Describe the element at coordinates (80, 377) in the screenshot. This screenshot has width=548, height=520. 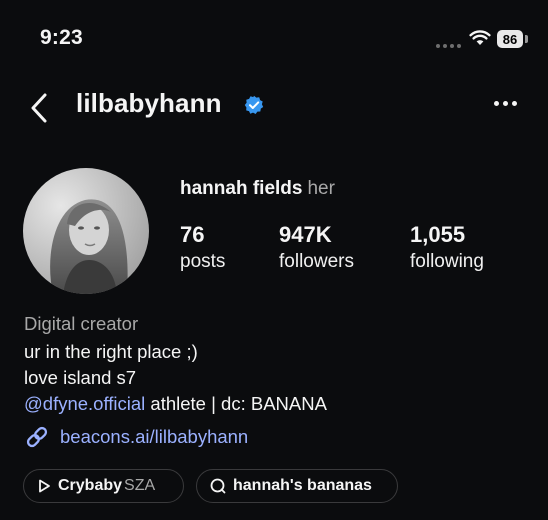
I see `bio-line: love island s7` at that location.